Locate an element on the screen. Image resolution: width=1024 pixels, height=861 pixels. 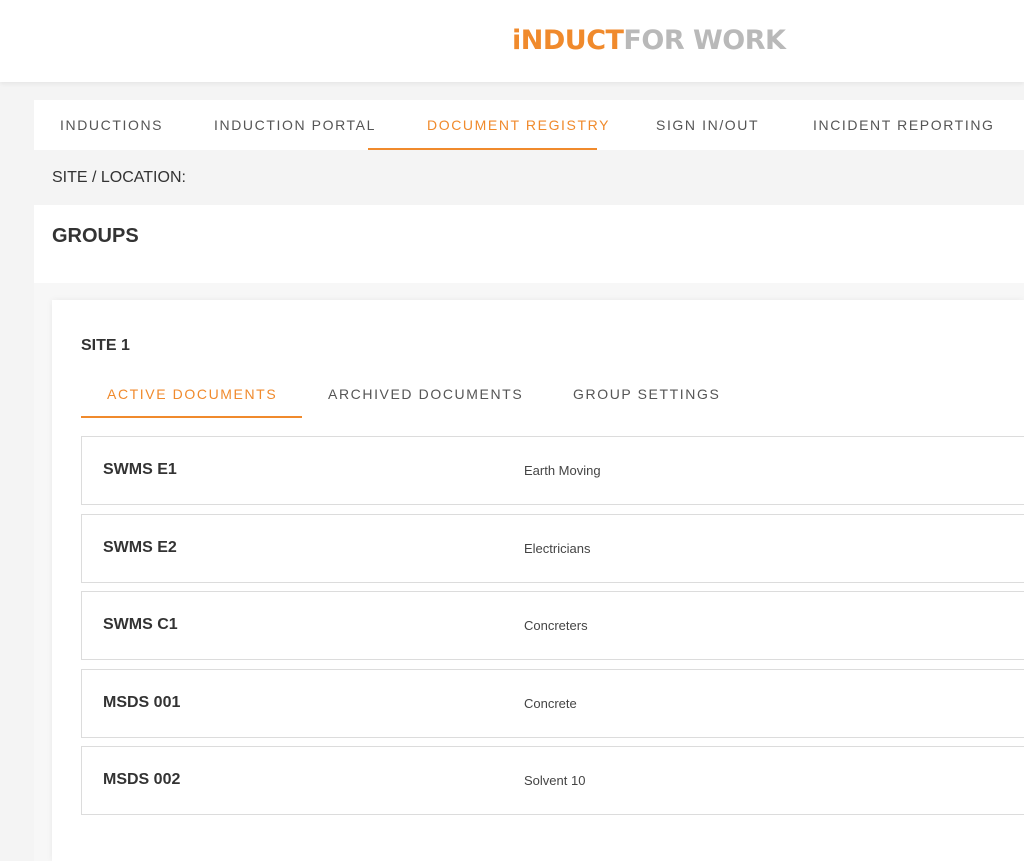
document-description: Concreters is located at coordinates (556, 625).